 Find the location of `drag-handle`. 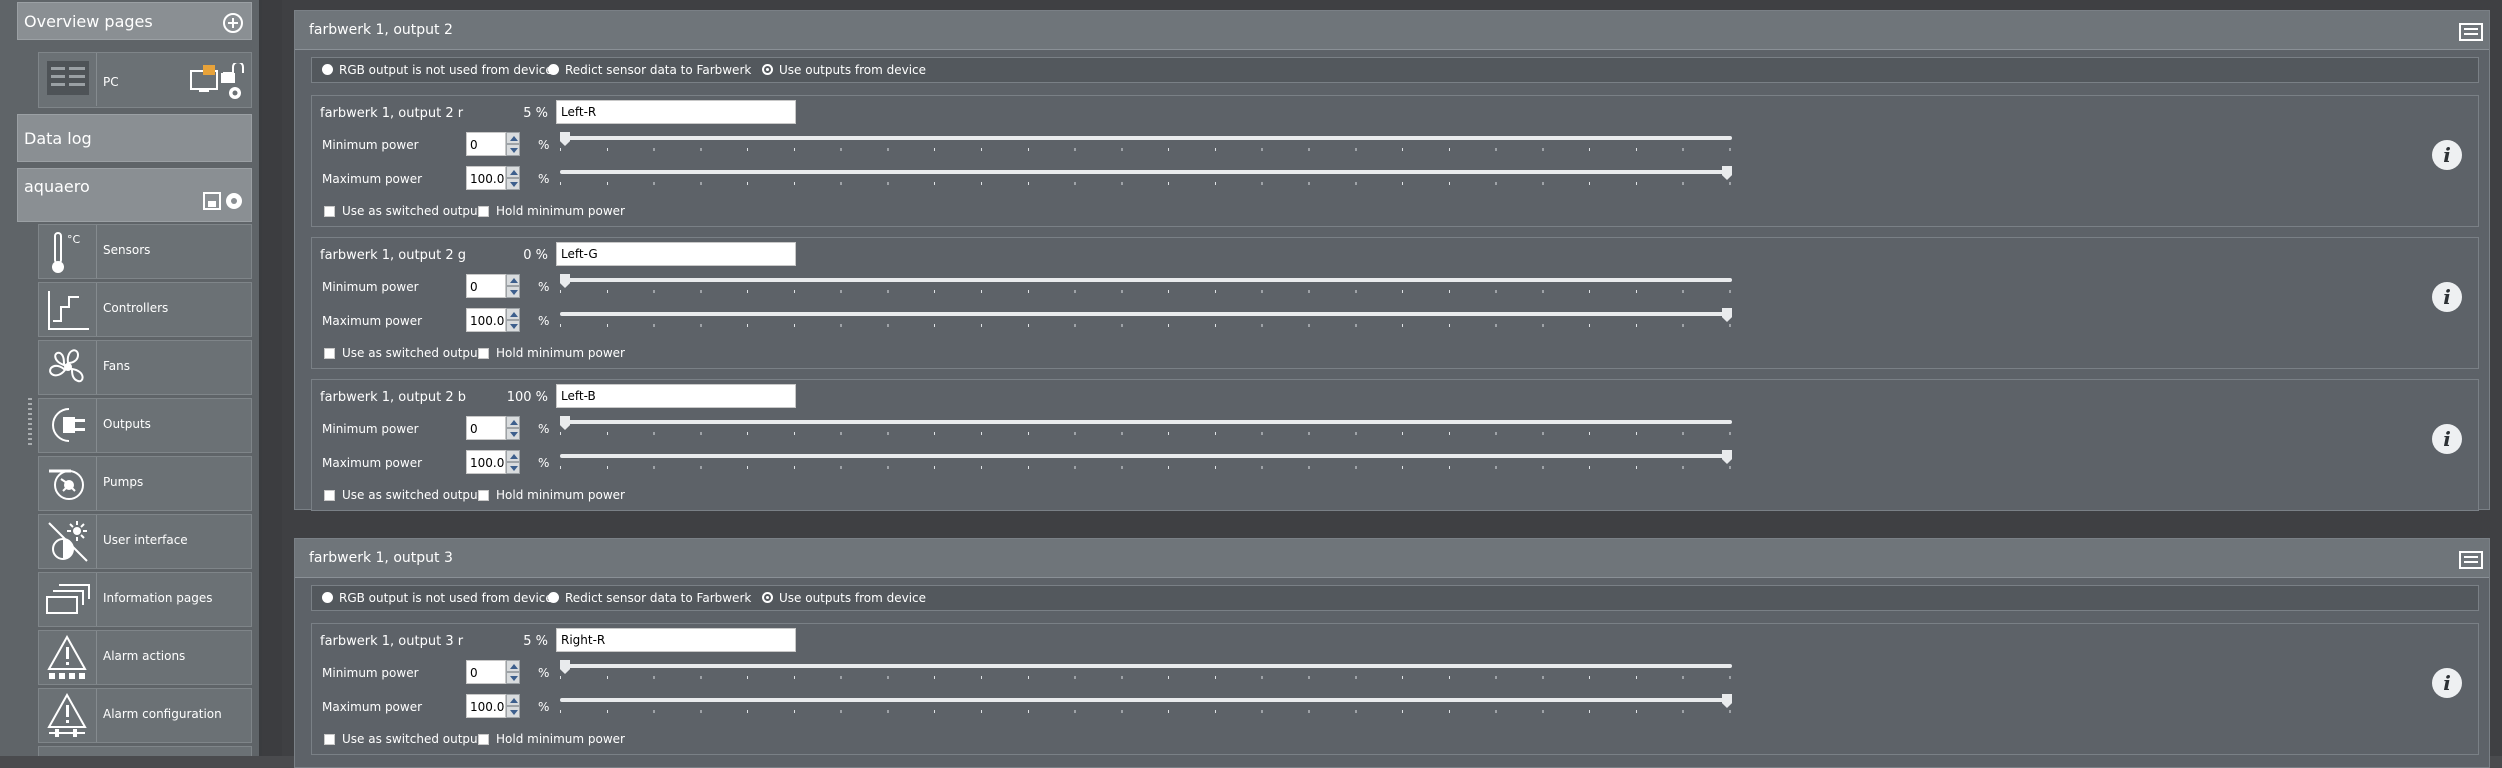

drag-handle is located at coordinates (30, 423).